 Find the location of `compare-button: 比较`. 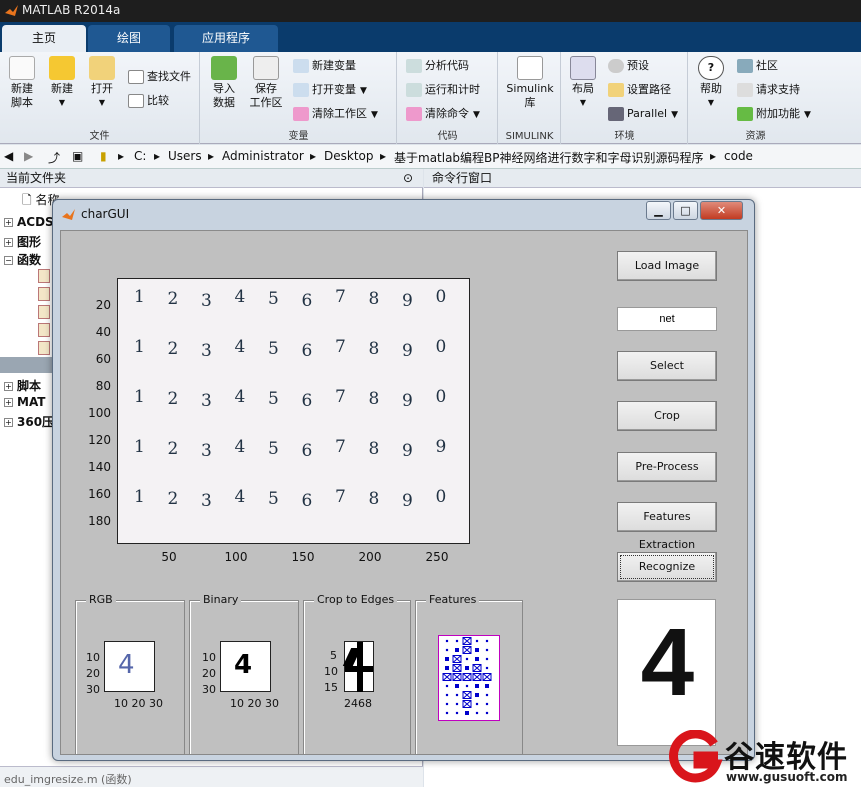

compare-button: 比较 is located at coordinates (148, 101).